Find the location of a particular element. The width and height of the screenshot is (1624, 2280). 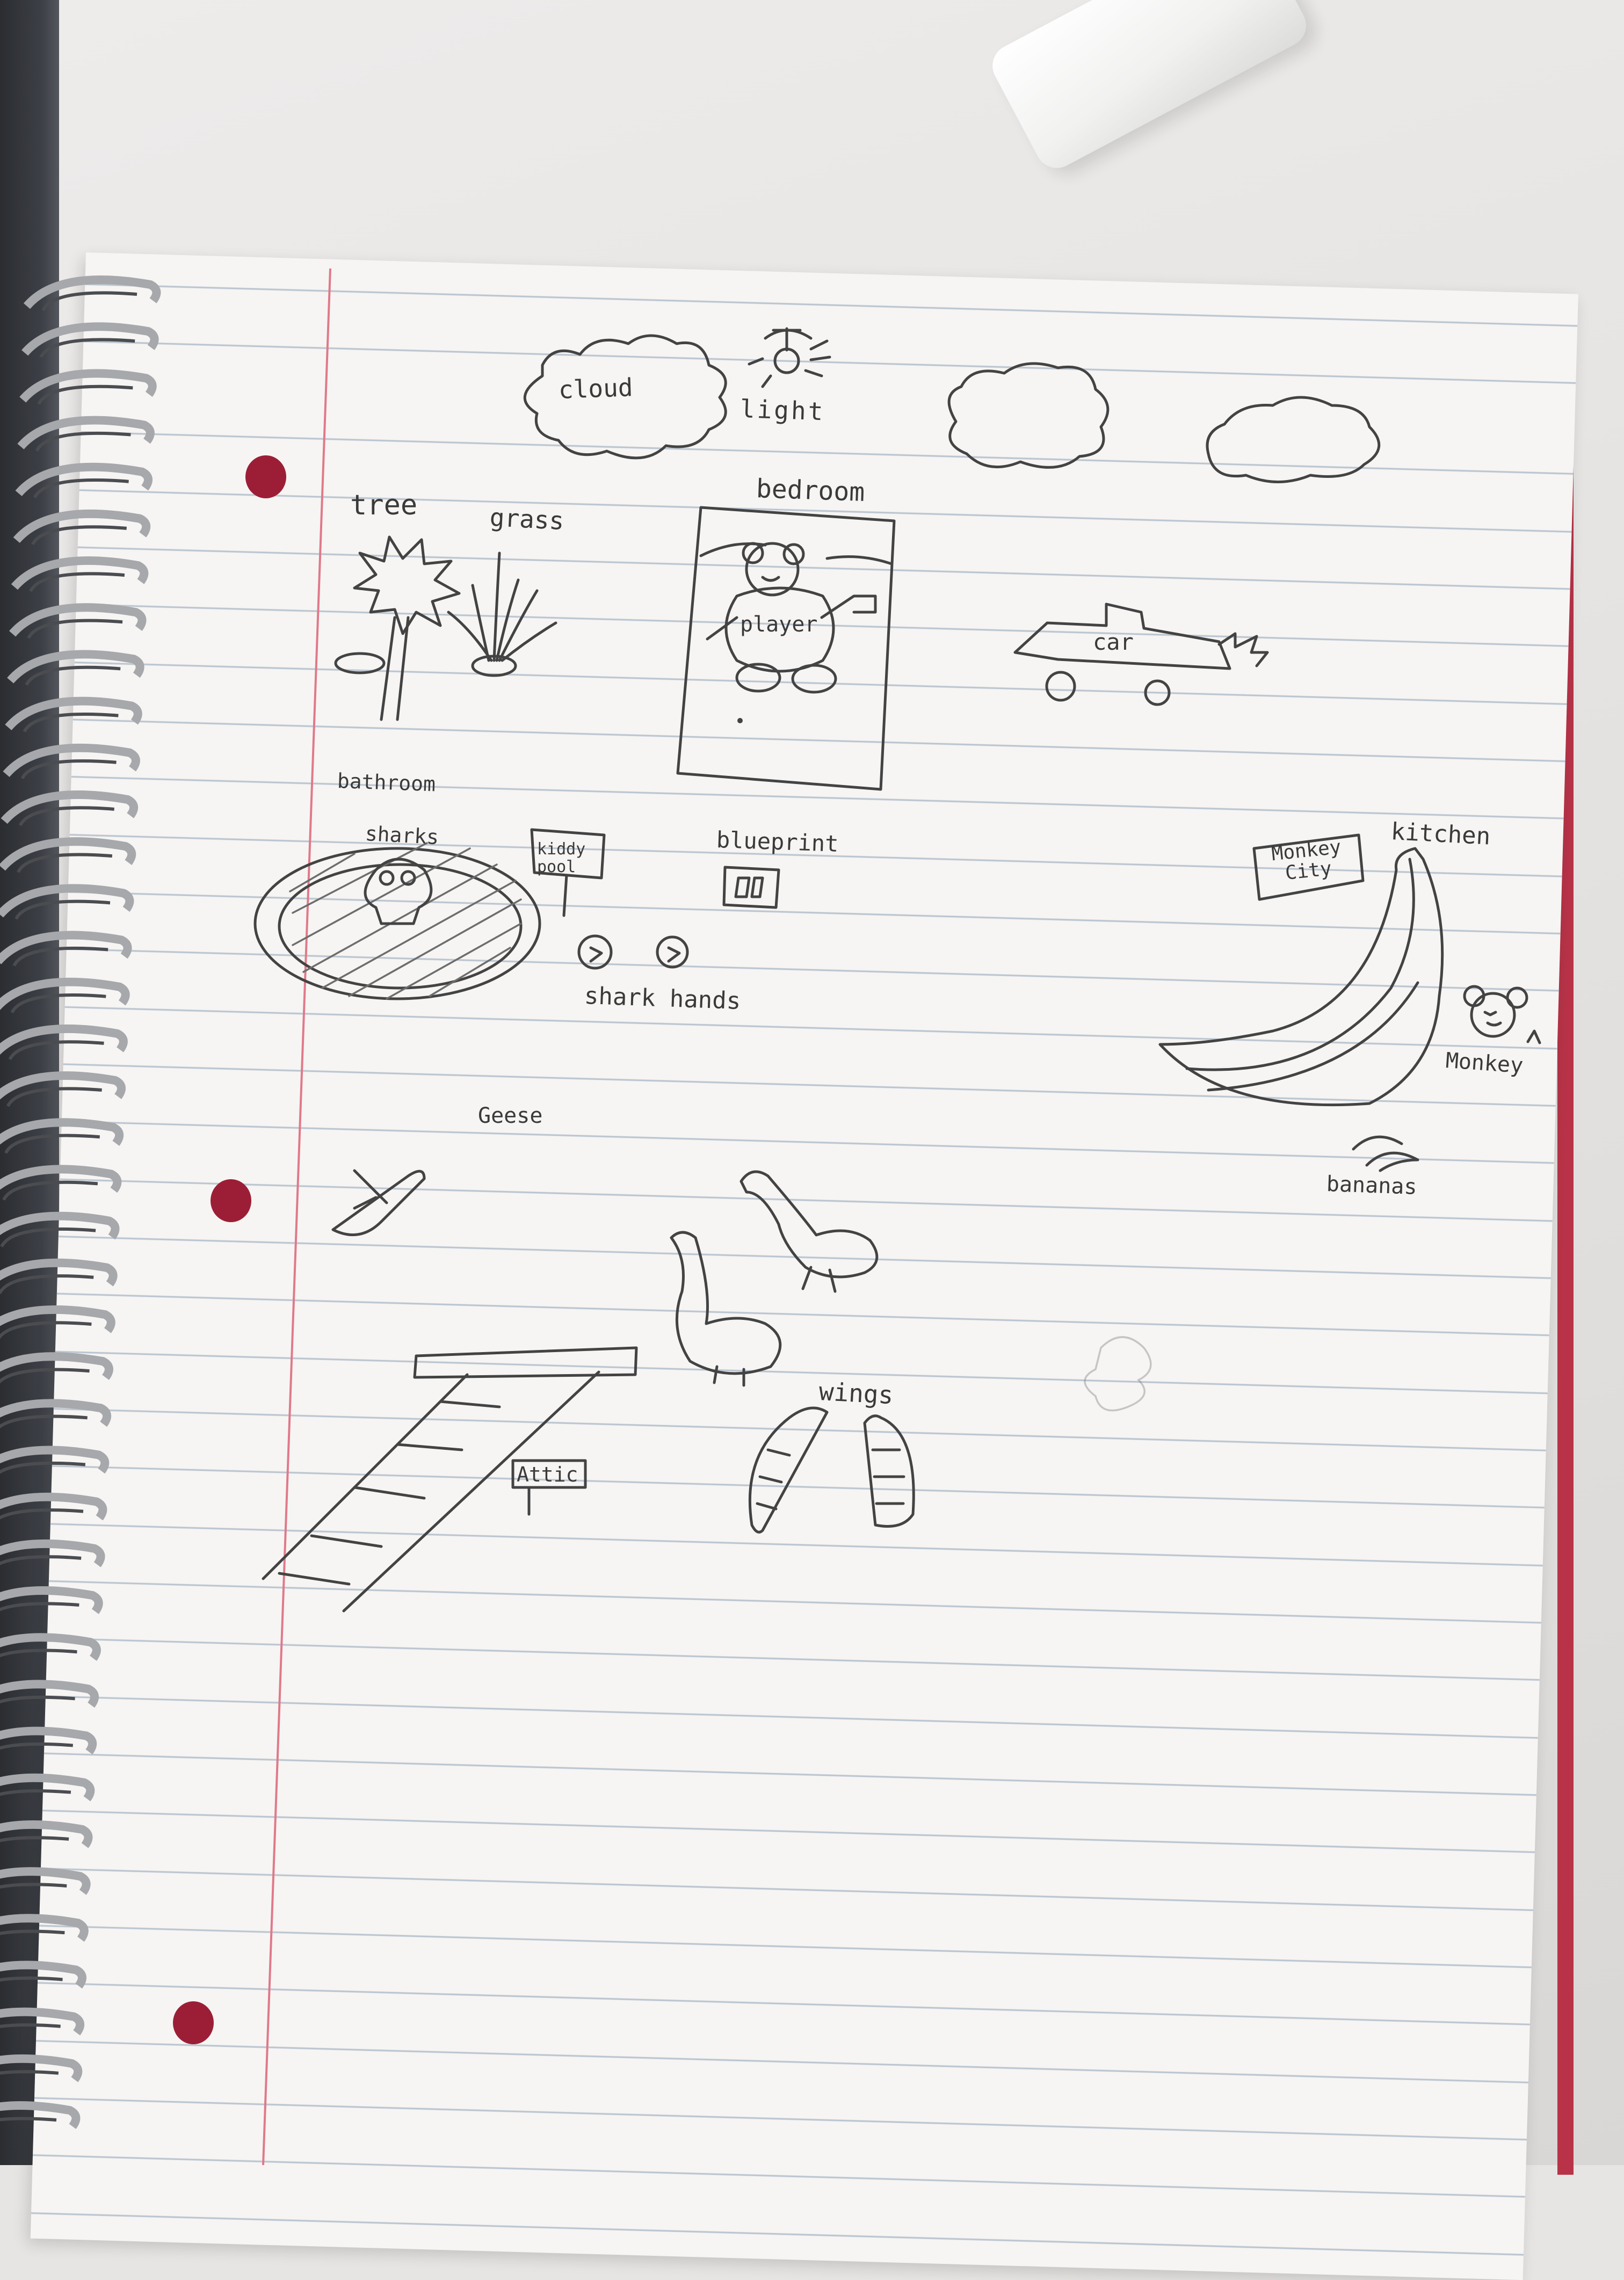

shark-hands-label: shark hands is located at coordinates (663, 998).